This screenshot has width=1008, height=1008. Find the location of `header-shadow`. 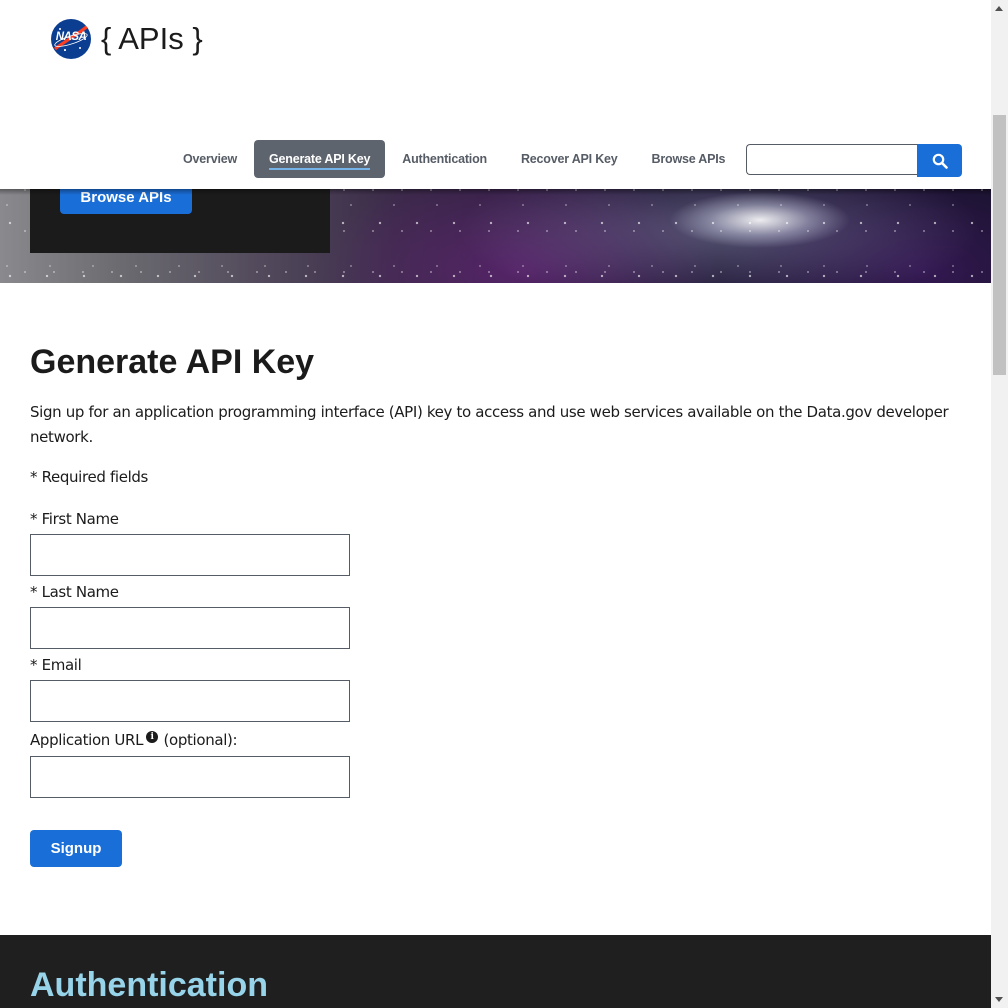

header-shadow is located at coordinates (495, 192).